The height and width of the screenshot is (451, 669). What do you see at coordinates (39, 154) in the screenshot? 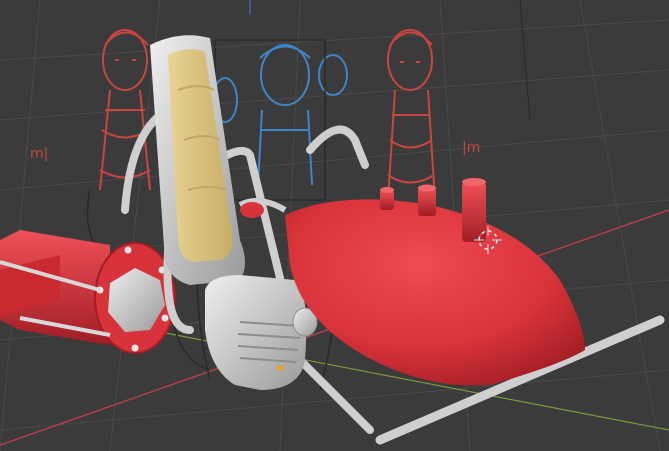
I see `annotation-left: m|` at bounding box center [39, 154].